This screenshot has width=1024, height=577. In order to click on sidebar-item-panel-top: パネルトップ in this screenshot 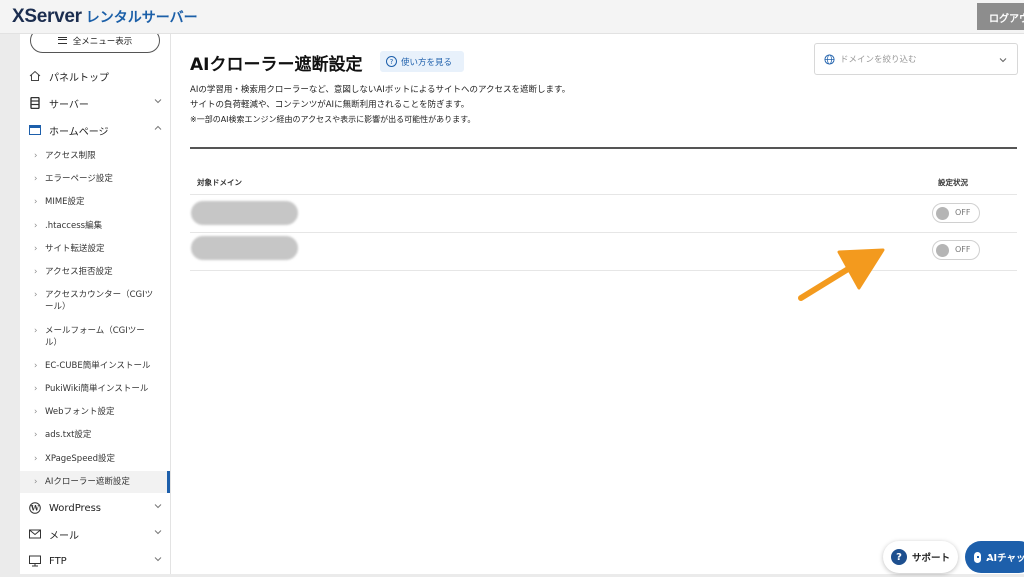, I will do `click(95, 76)`.